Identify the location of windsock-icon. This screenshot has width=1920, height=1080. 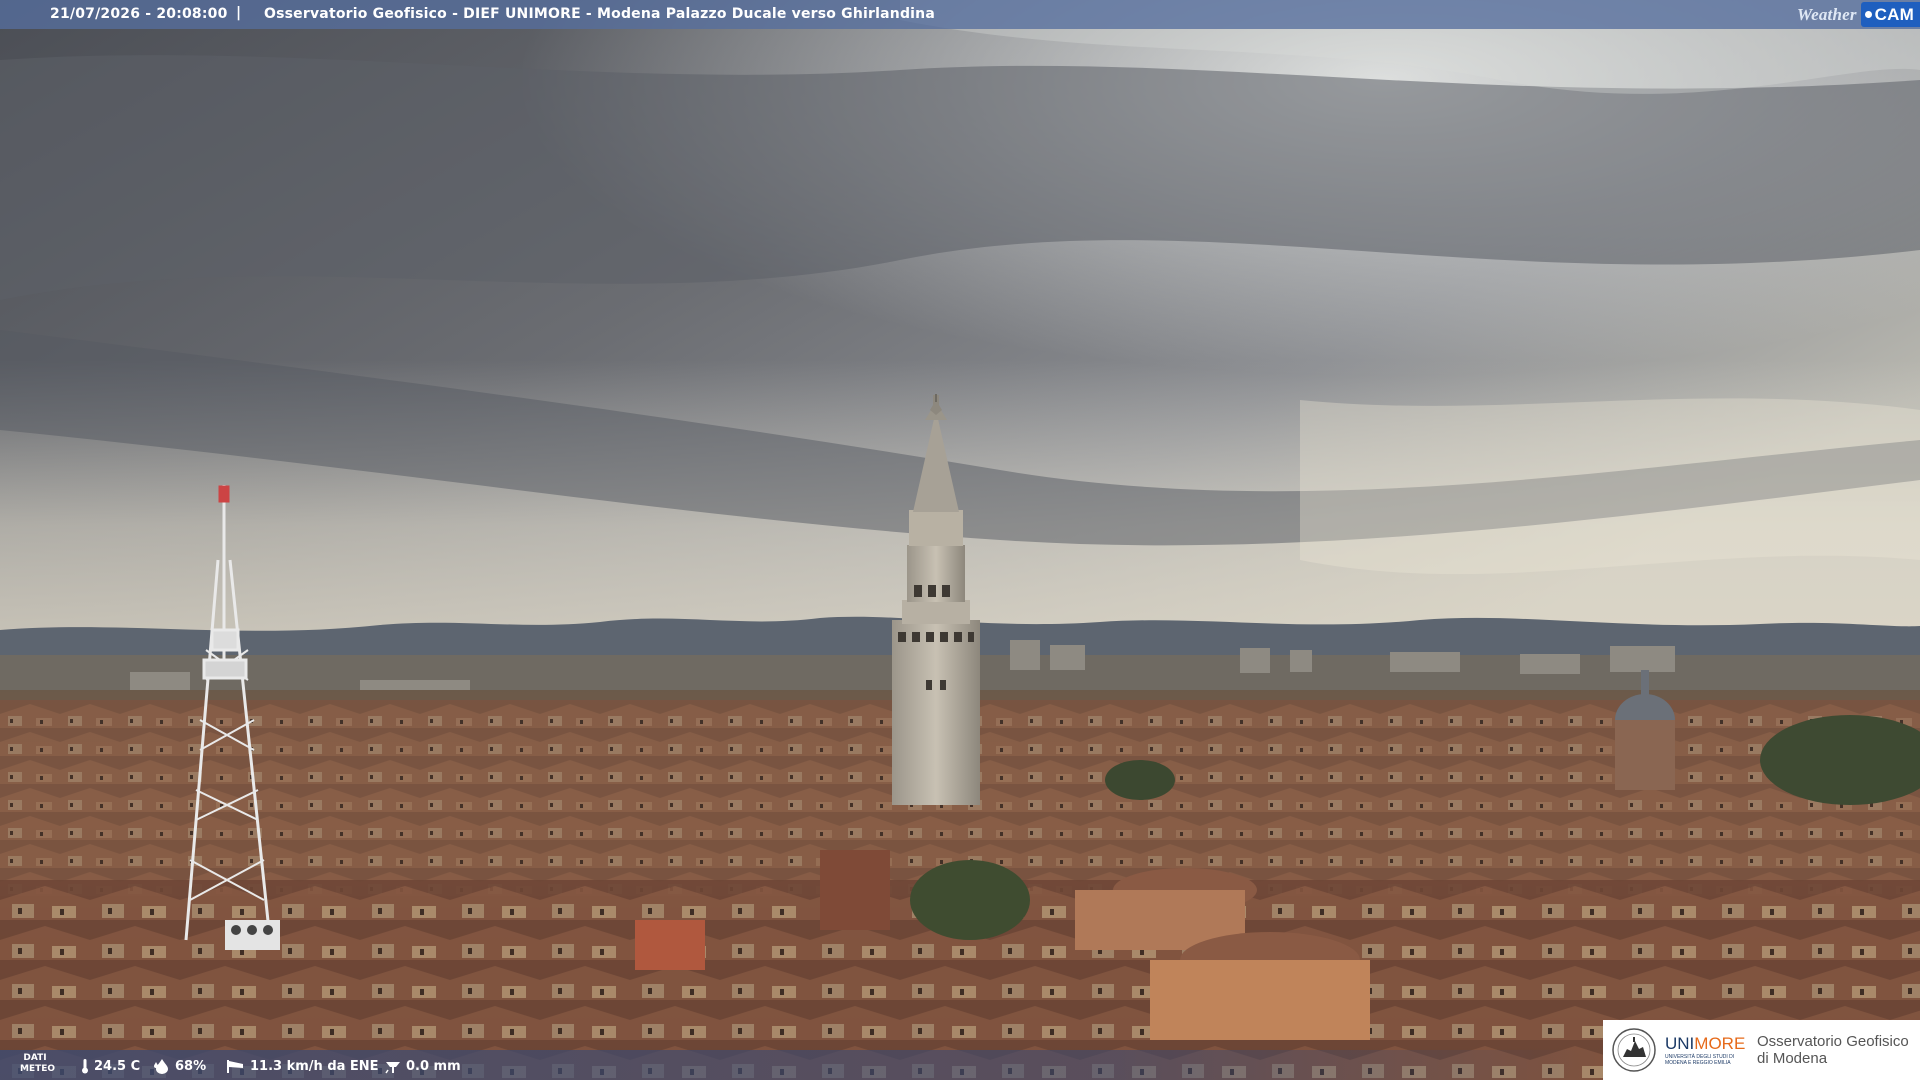
(235, 1066).